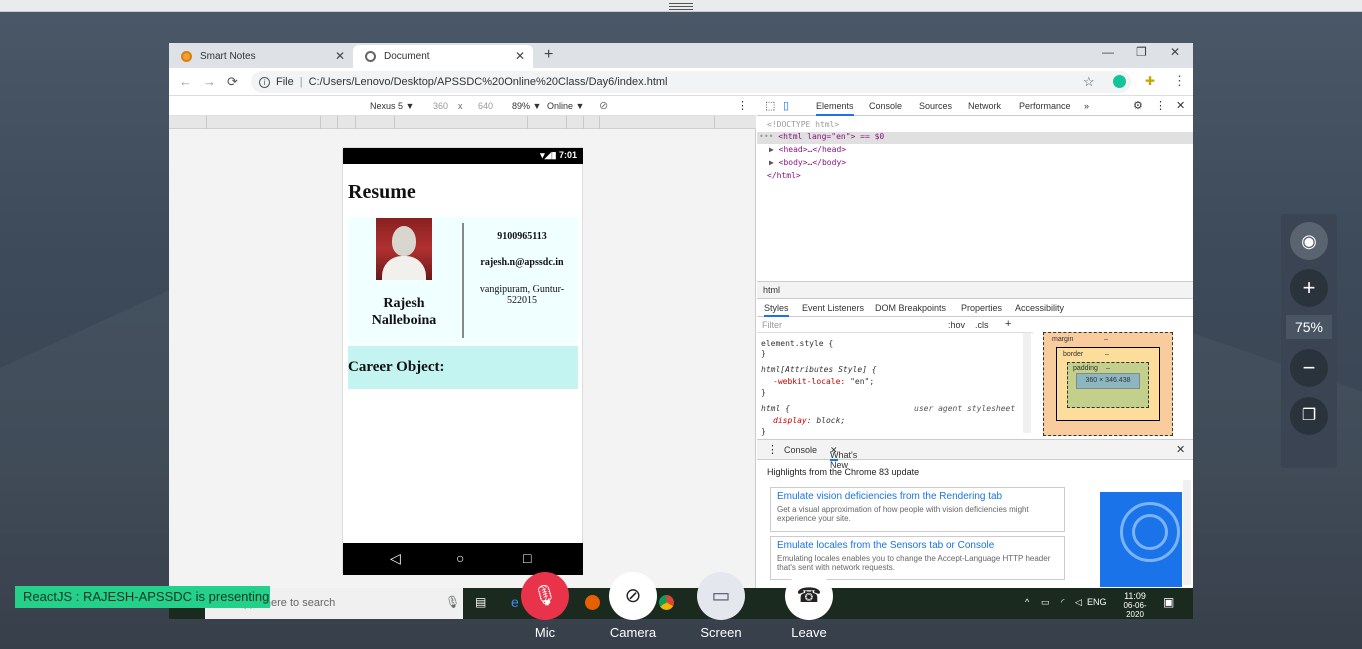 Image resolution: width=1362 pixels, height=649 pixels. What do you see at coordinates (1089, 82) in the screenshot?
I see `bookmark-star-icon: ☆` at bounding box center [1089, 82].